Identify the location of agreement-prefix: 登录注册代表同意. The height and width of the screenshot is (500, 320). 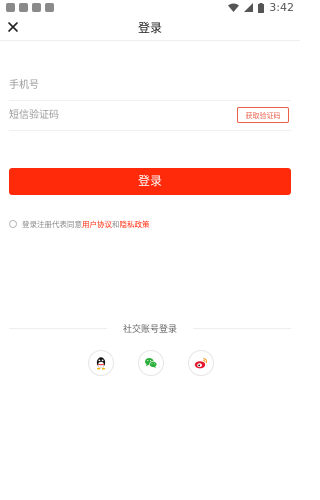
(52, 224).